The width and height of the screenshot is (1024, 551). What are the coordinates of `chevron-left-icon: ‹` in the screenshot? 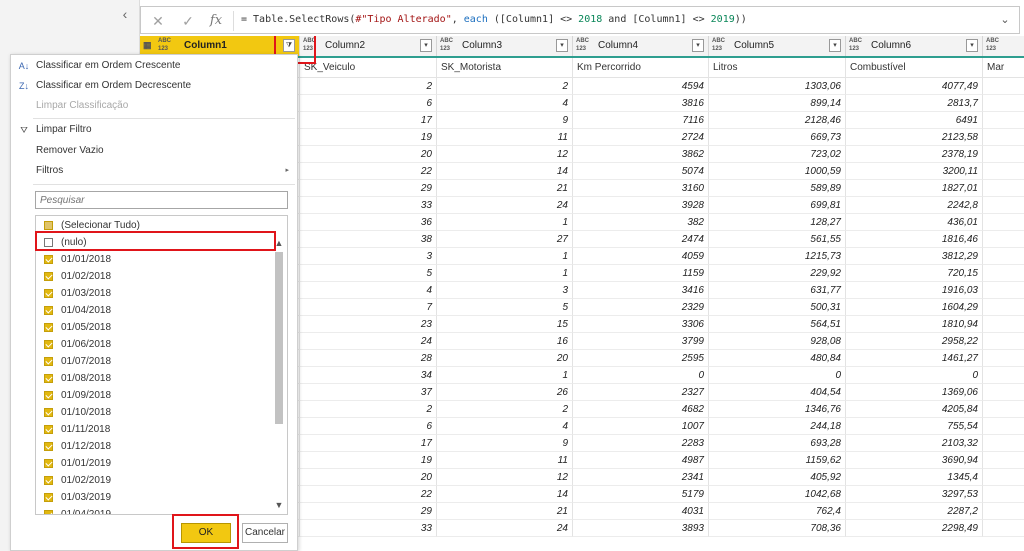 It's located at (125, 14).